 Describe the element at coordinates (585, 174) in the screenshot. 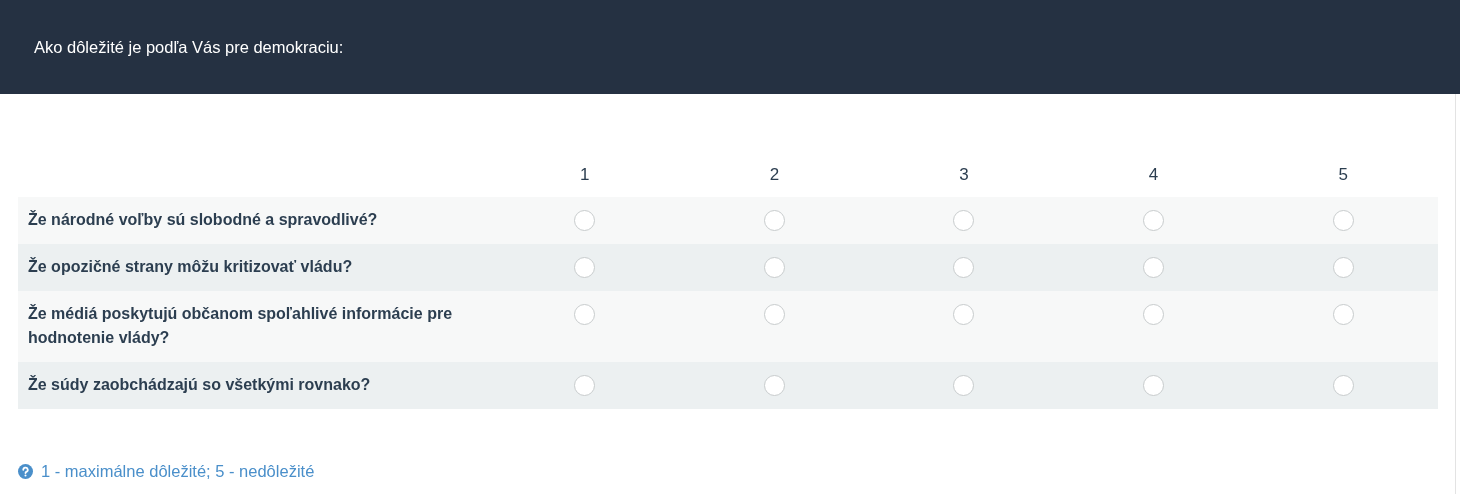

I see `column-header: 1` at that location.